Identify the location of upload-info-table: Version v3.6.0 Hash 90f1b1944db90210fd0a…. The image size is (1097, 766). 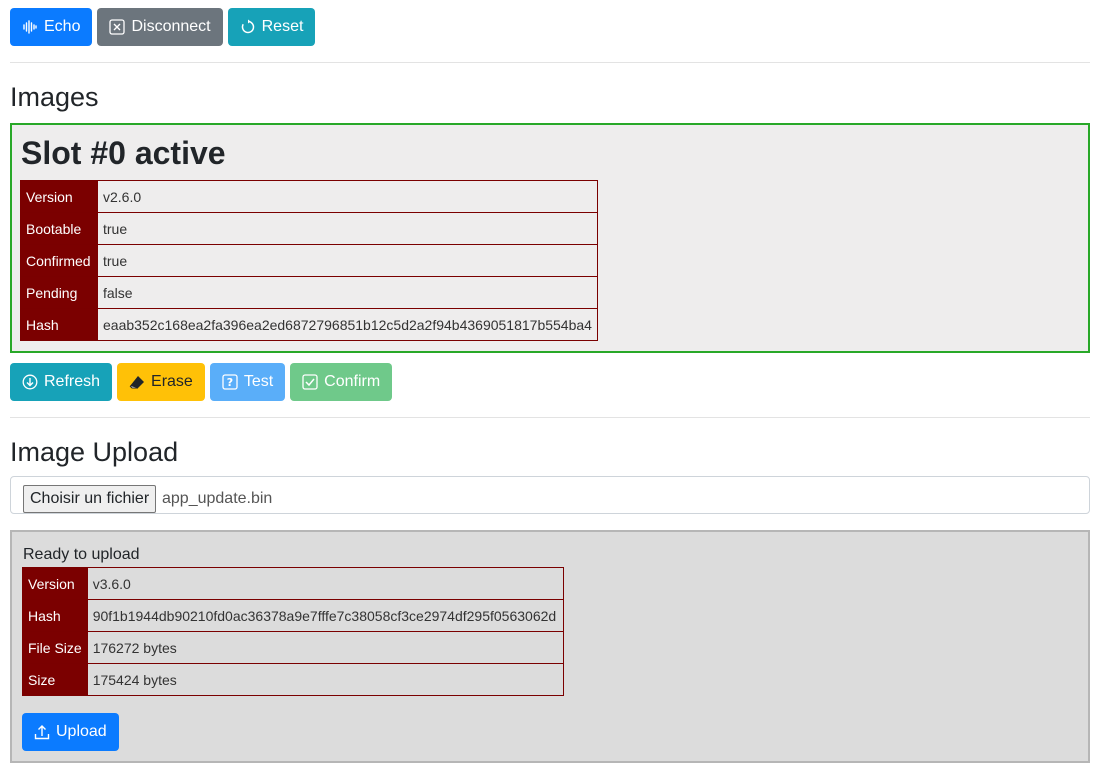
(293, 631).